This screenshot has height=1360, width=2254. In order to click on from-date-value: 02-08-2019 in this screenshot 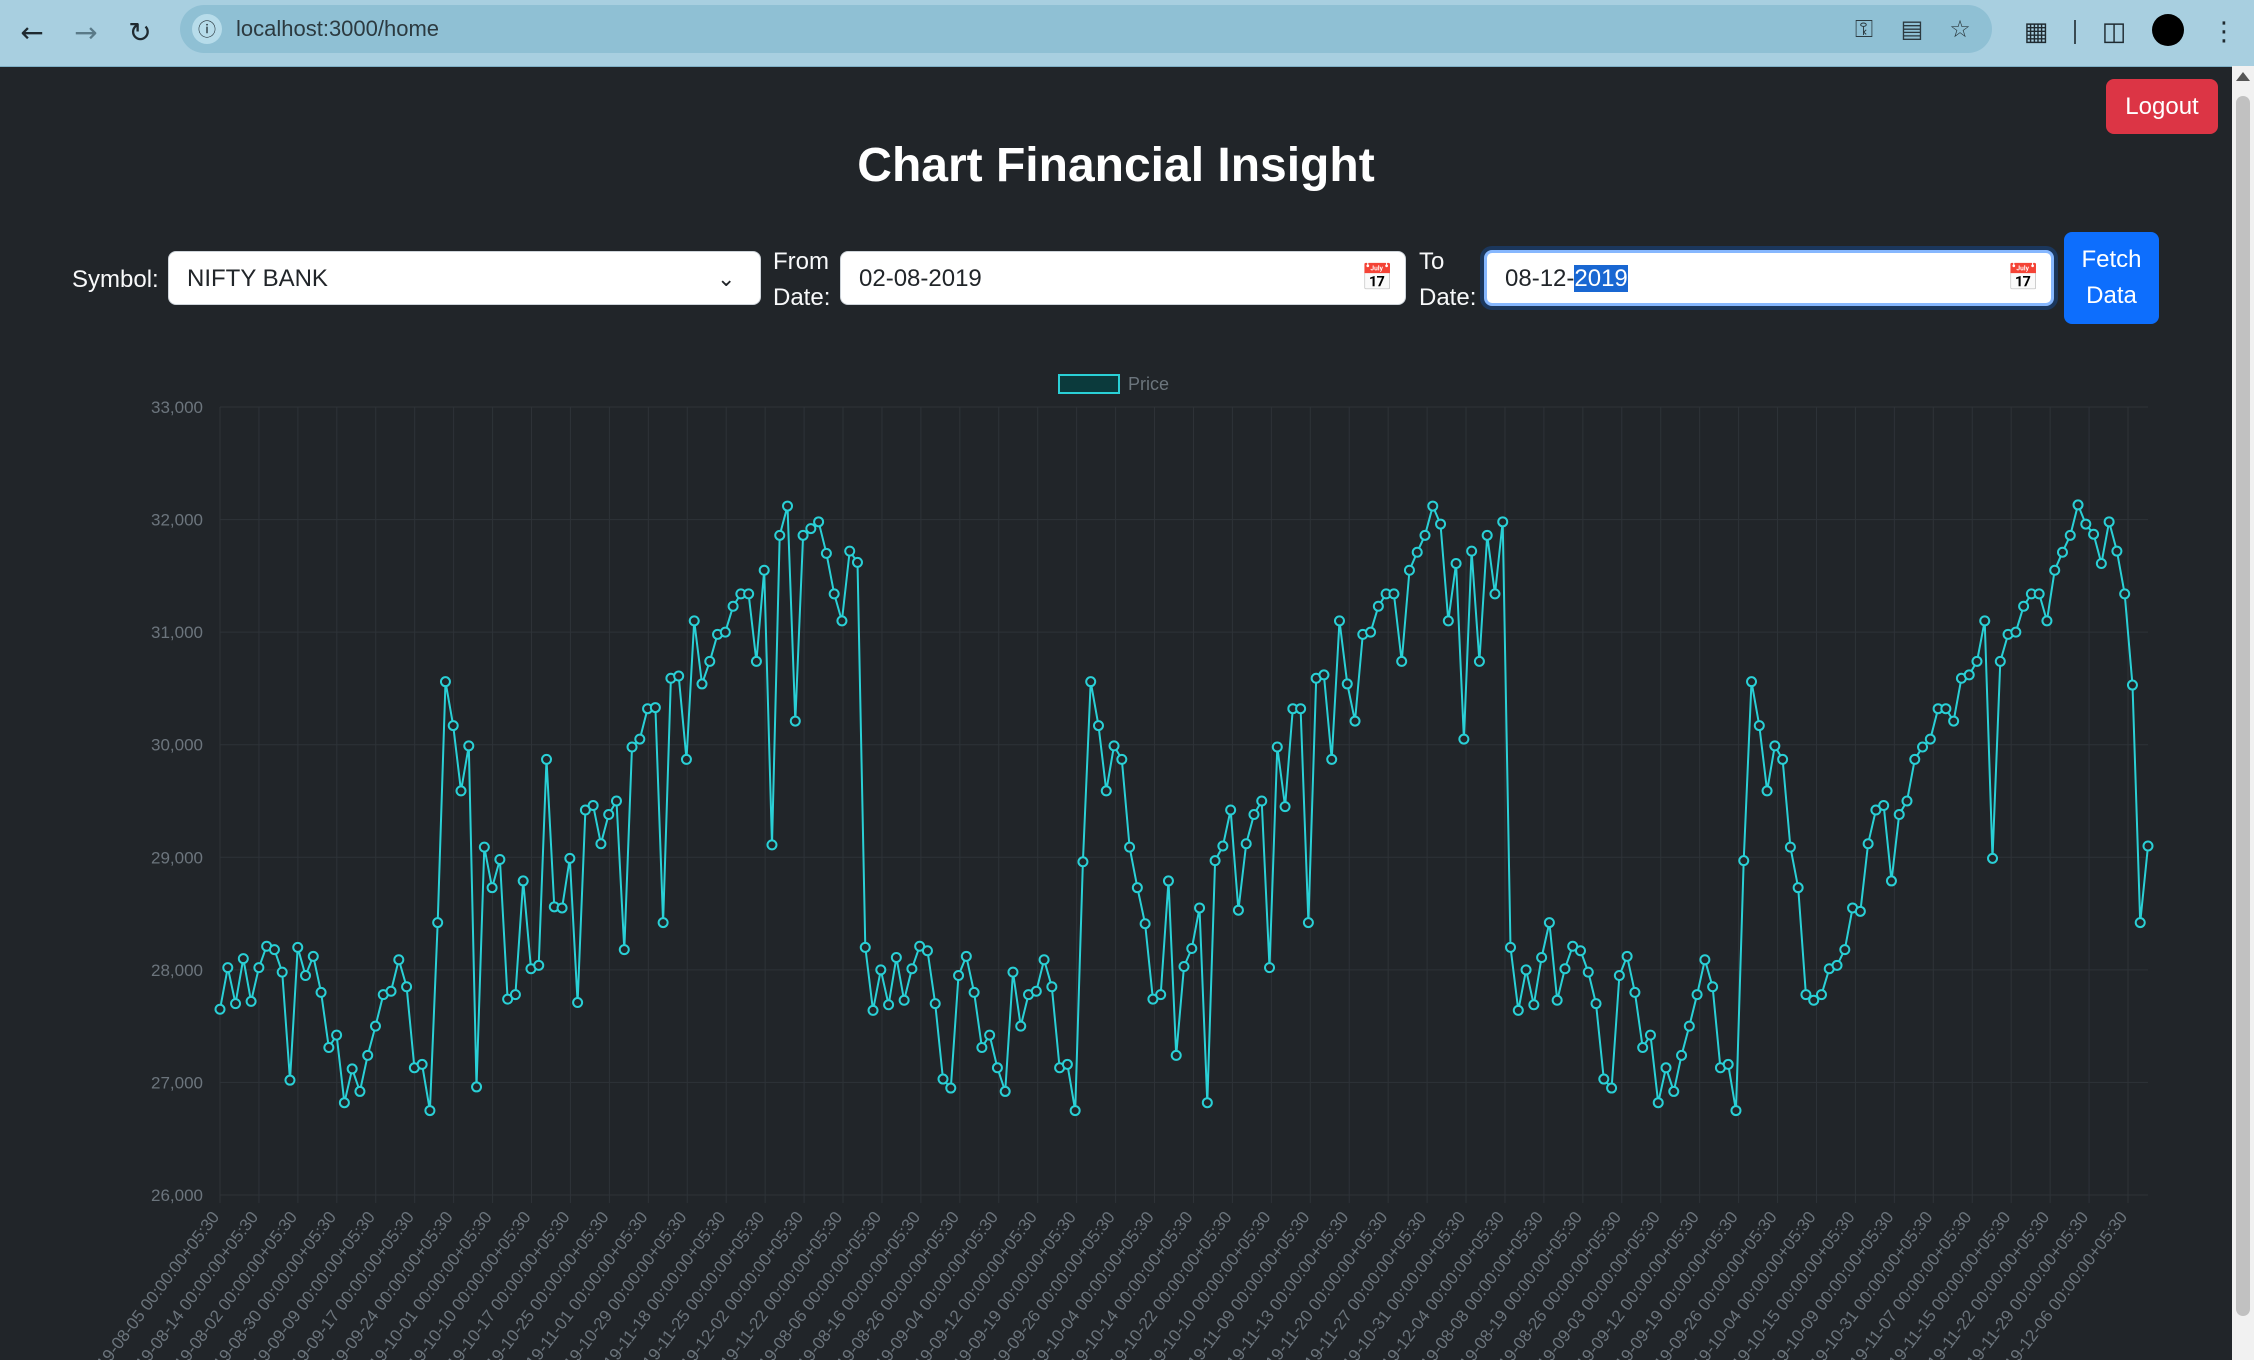, I will do `click(920, 278)`.